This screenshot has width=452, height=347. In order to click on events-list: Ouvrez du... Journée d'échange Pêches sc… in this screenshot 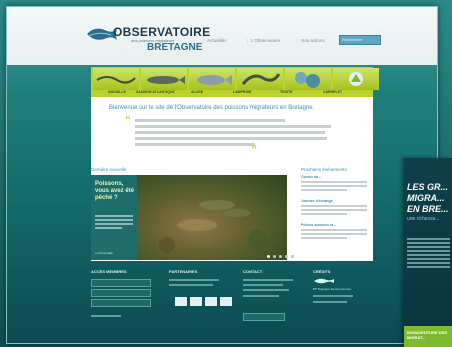, I will do `click(334, 211)`.